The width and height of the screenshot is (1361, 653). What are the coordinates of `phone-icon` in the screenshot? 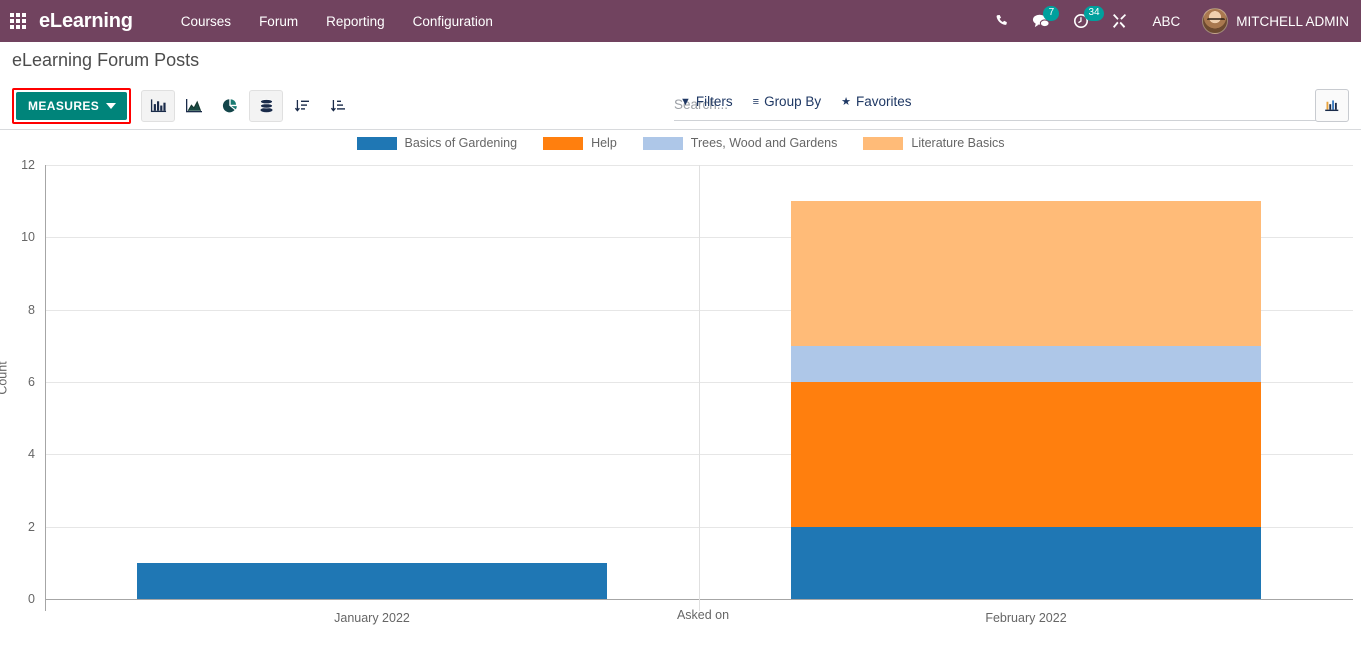 It's located at (1002, 21).